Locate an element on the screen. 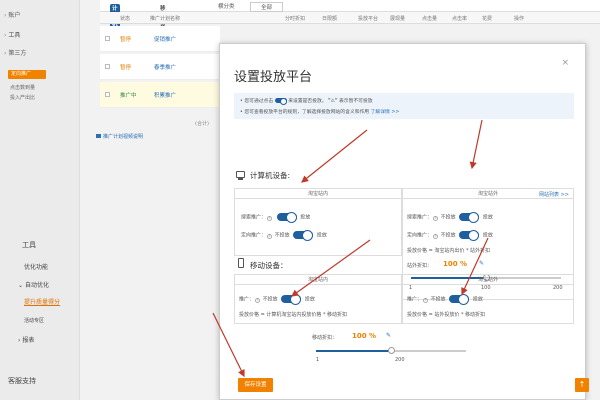  mob-discount-slider is located at coordinates (391, 350).